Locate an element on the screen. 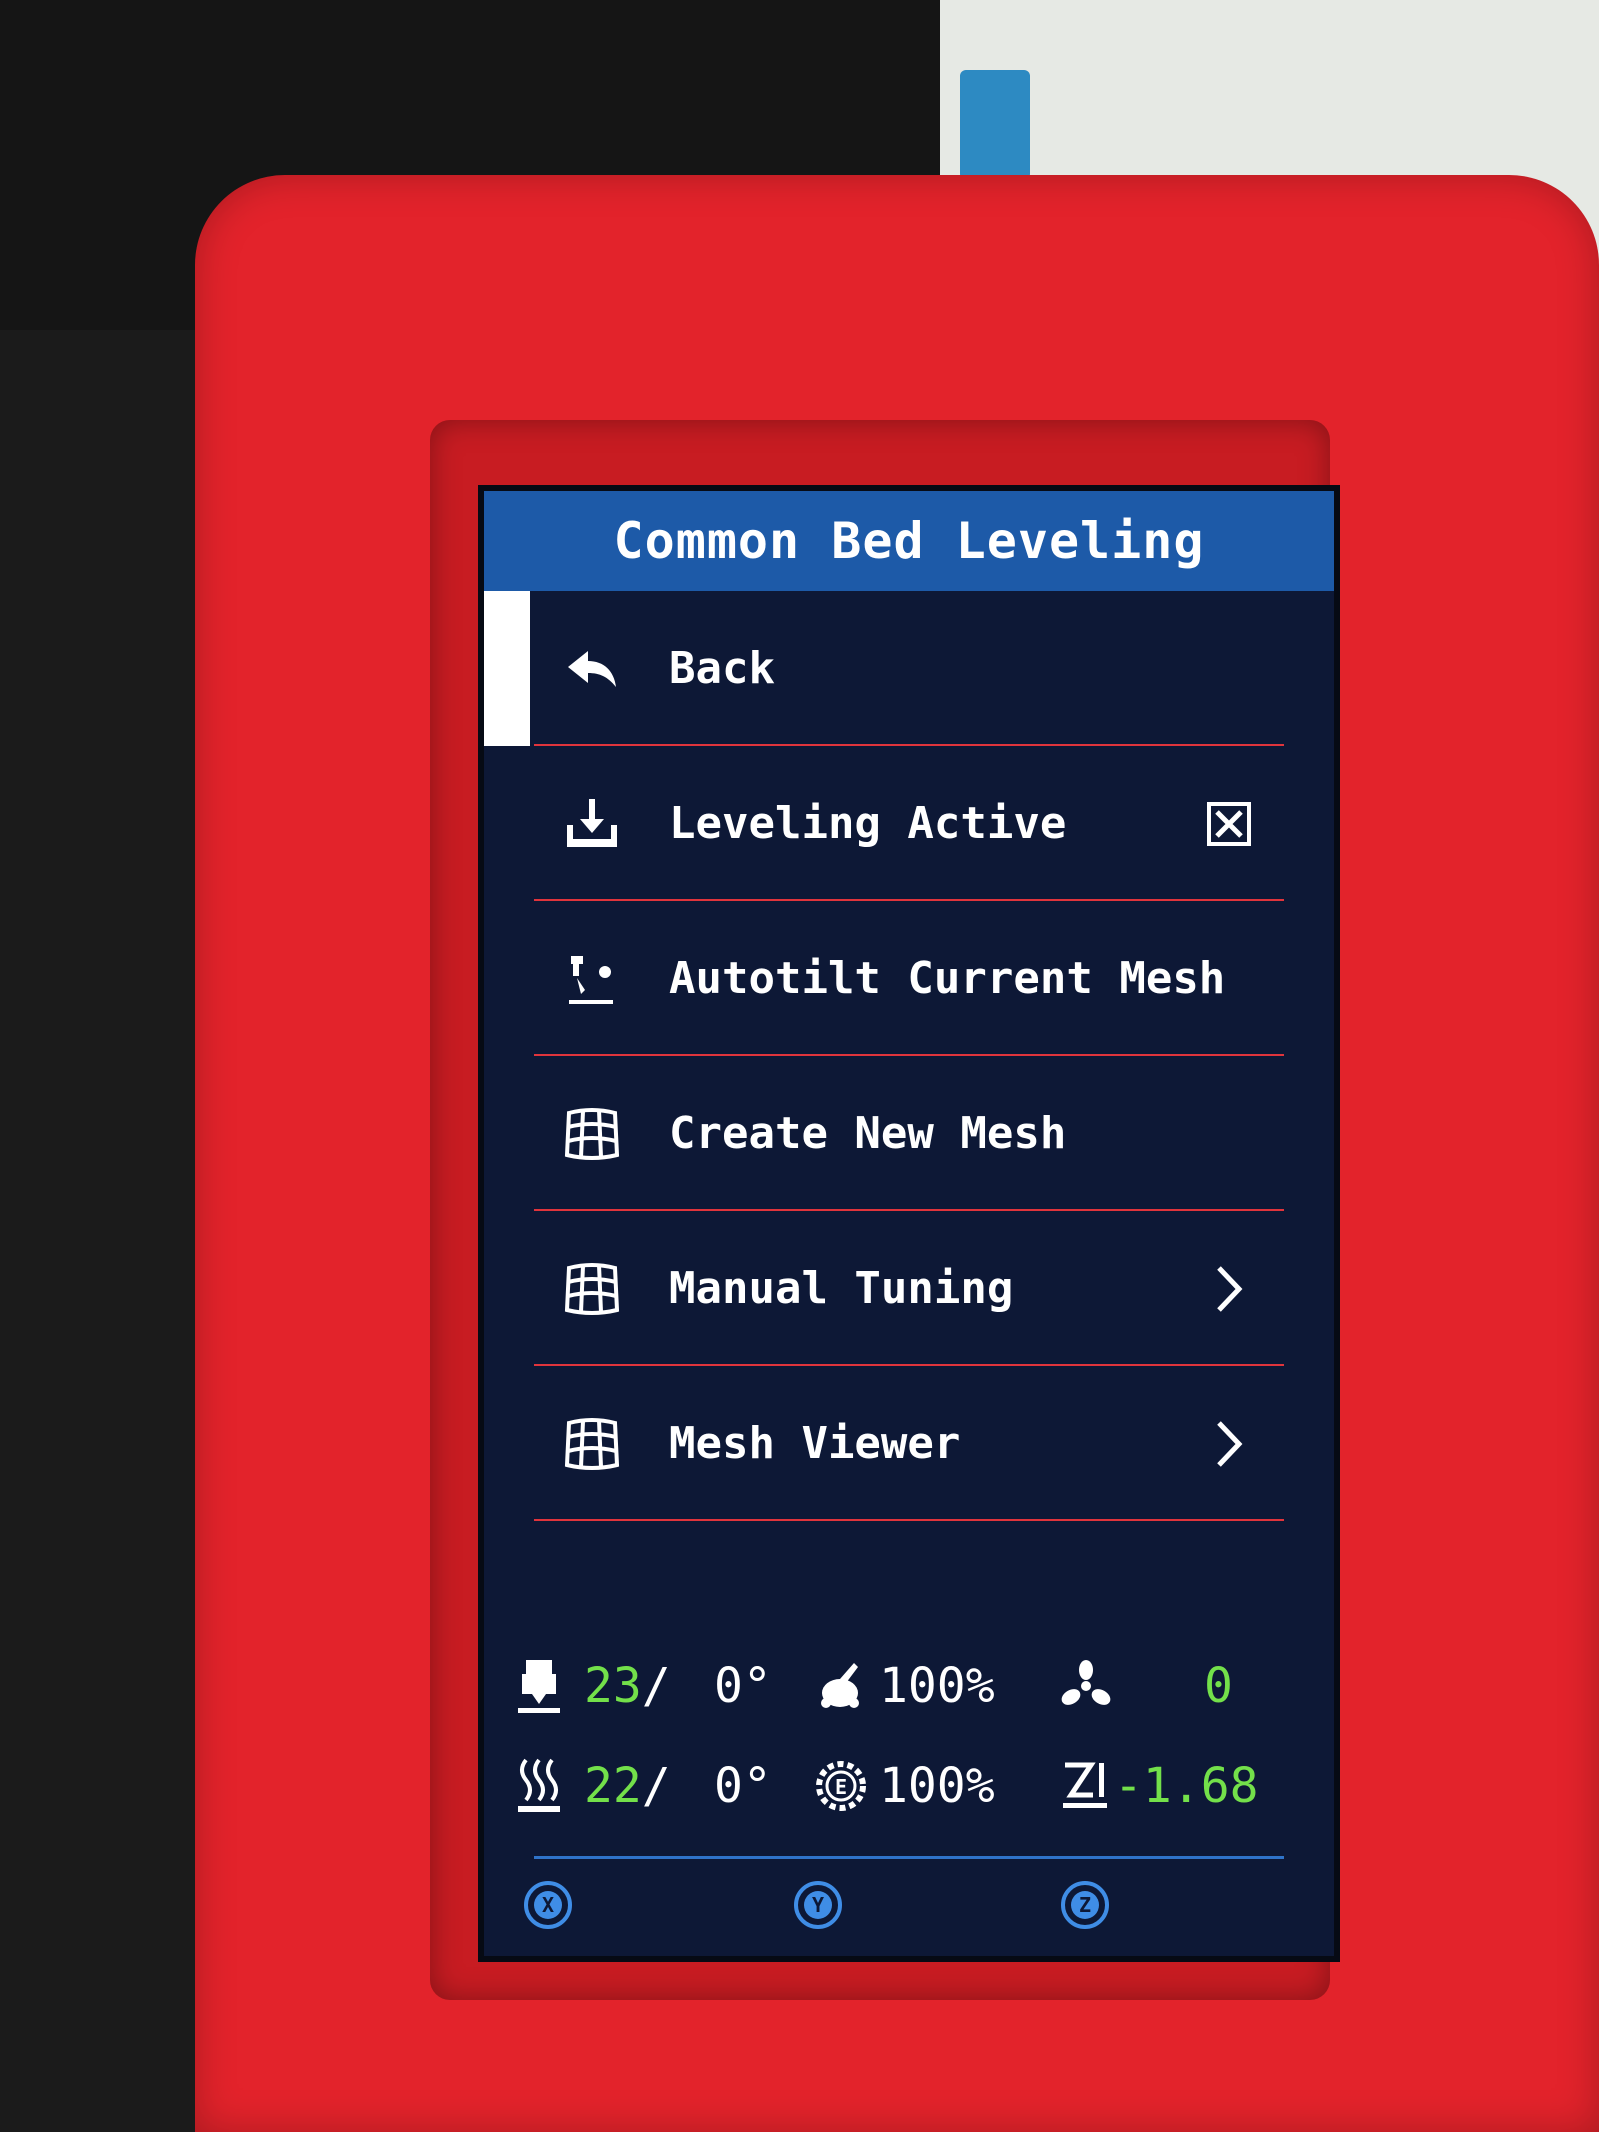 The height and width of the screenshot is (2132, 1599). hotend-icon is located at coordinates (539, 1686).